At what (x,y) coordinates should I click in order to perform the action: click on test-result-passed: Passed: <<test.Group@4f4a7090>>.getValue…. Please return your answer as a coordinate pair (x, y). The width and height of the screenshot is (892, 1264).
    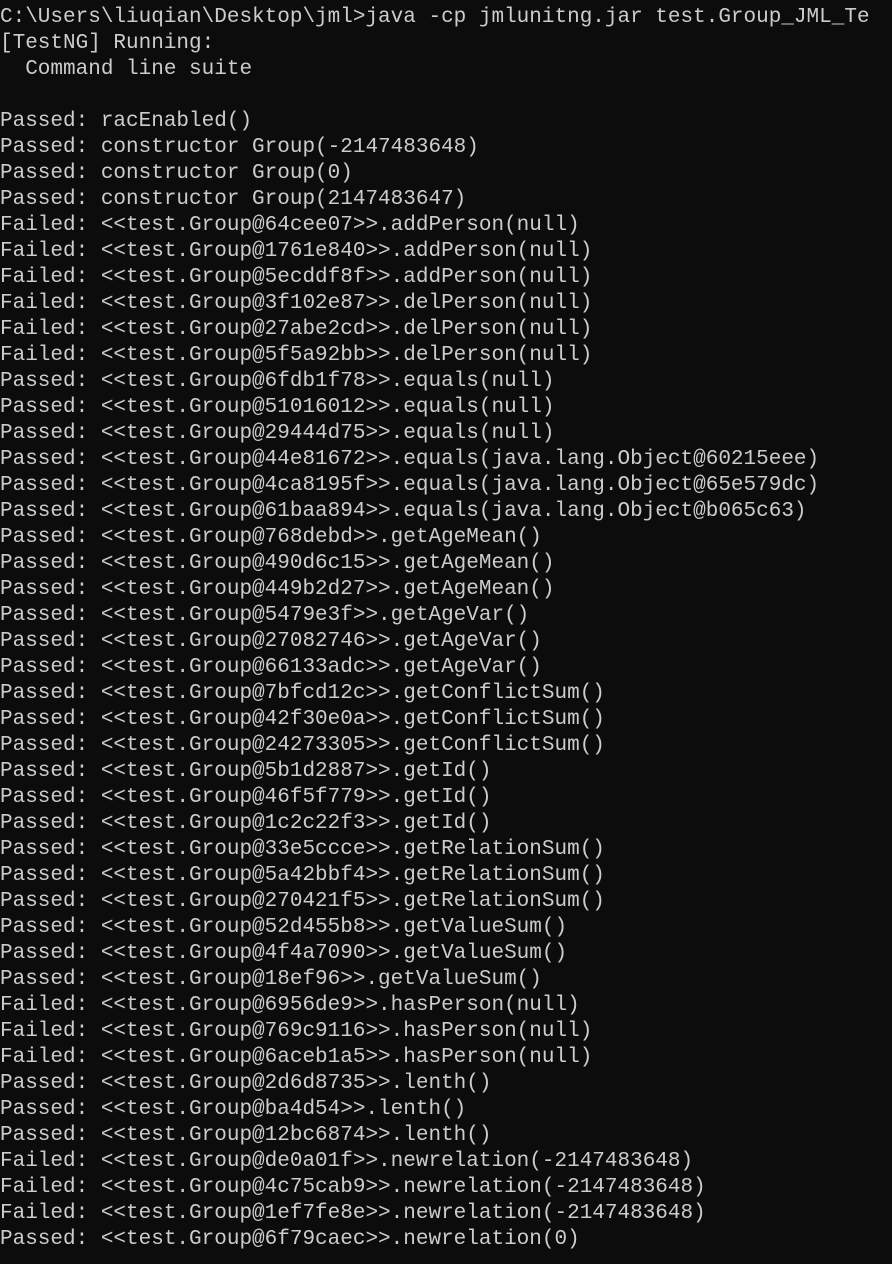
    Looking at the image, I should click on (284, 953).